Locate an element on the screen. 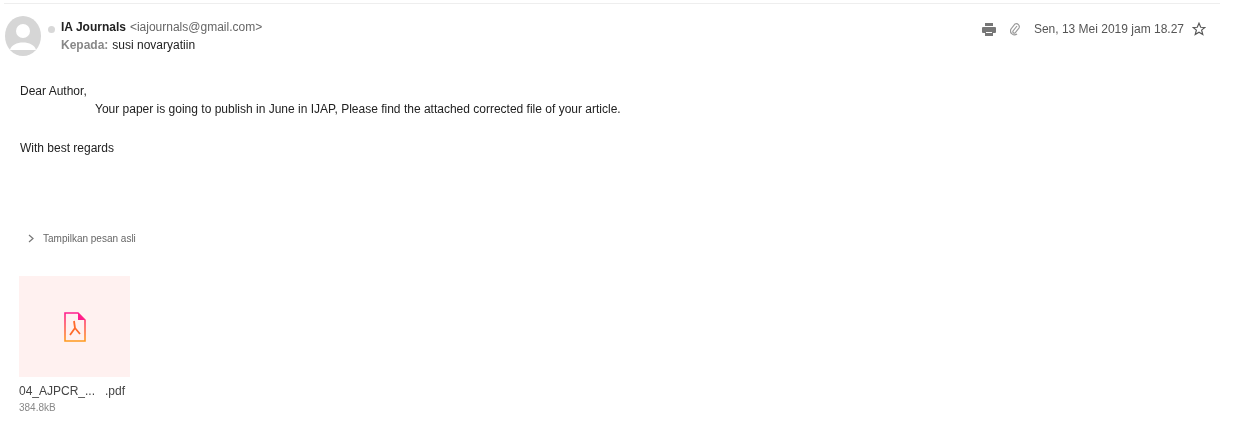 The width and height of the screenshot is (1242, 430). recipient-label: Kepada: is located at coordinates (85, 45).